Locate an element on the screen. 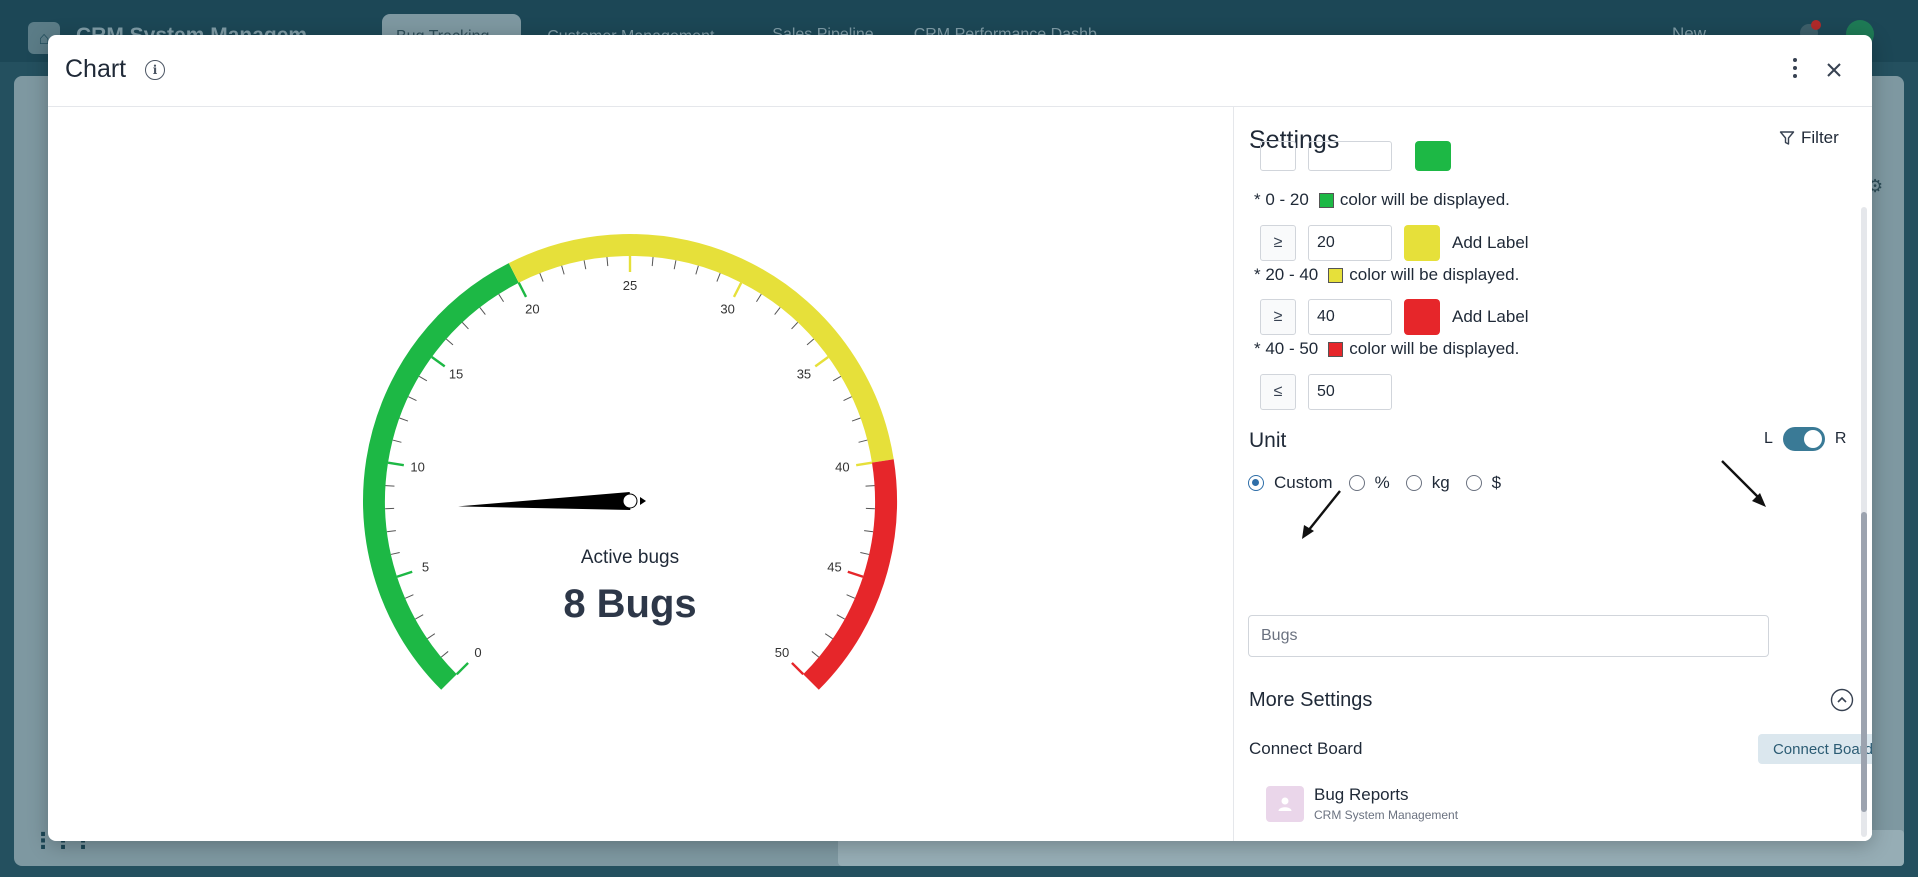 This screenshot has height=877, width=1918. range-note-0: * 0 - 20 color will be displayed. is located at coordinates (1382, 199).